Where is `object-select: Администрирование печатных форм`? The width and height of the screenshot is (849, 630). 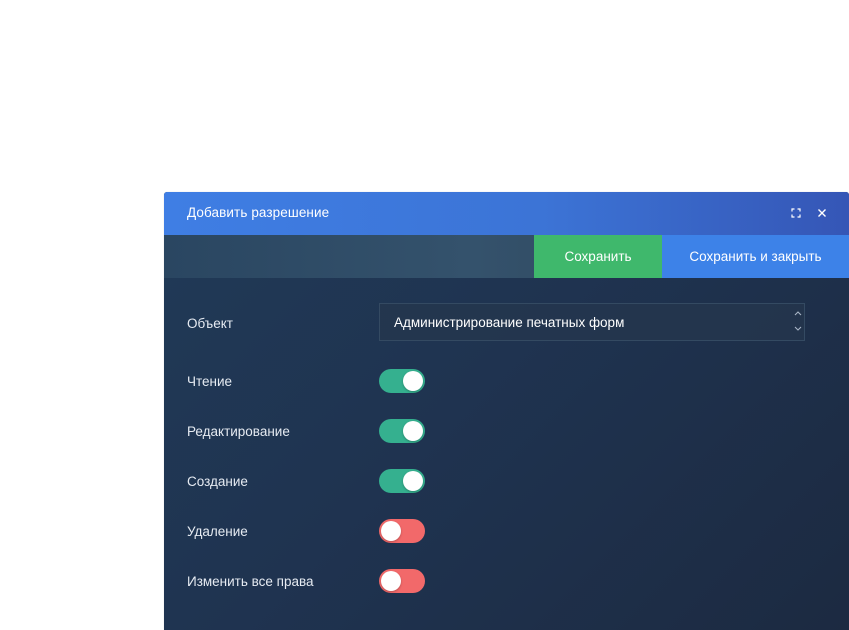
object-select: Администрирование печатных форм is located at coordinates (592, 322).